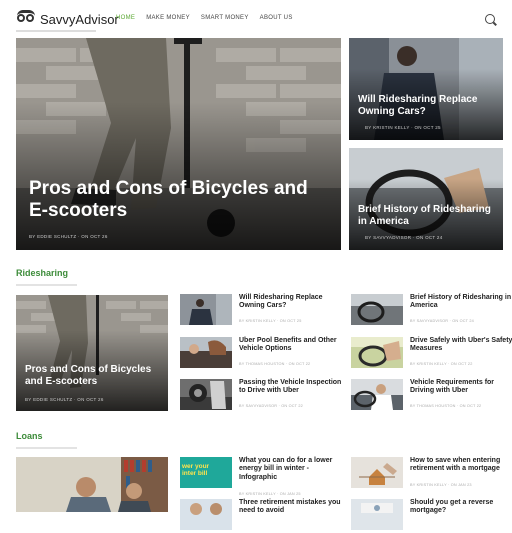 Image resolution: width=512 pixels, height=533 pixels. Describe the element at coordinates (79, 19) in the screenshot. I see `site-name: SavvyAdvisor` at that location.